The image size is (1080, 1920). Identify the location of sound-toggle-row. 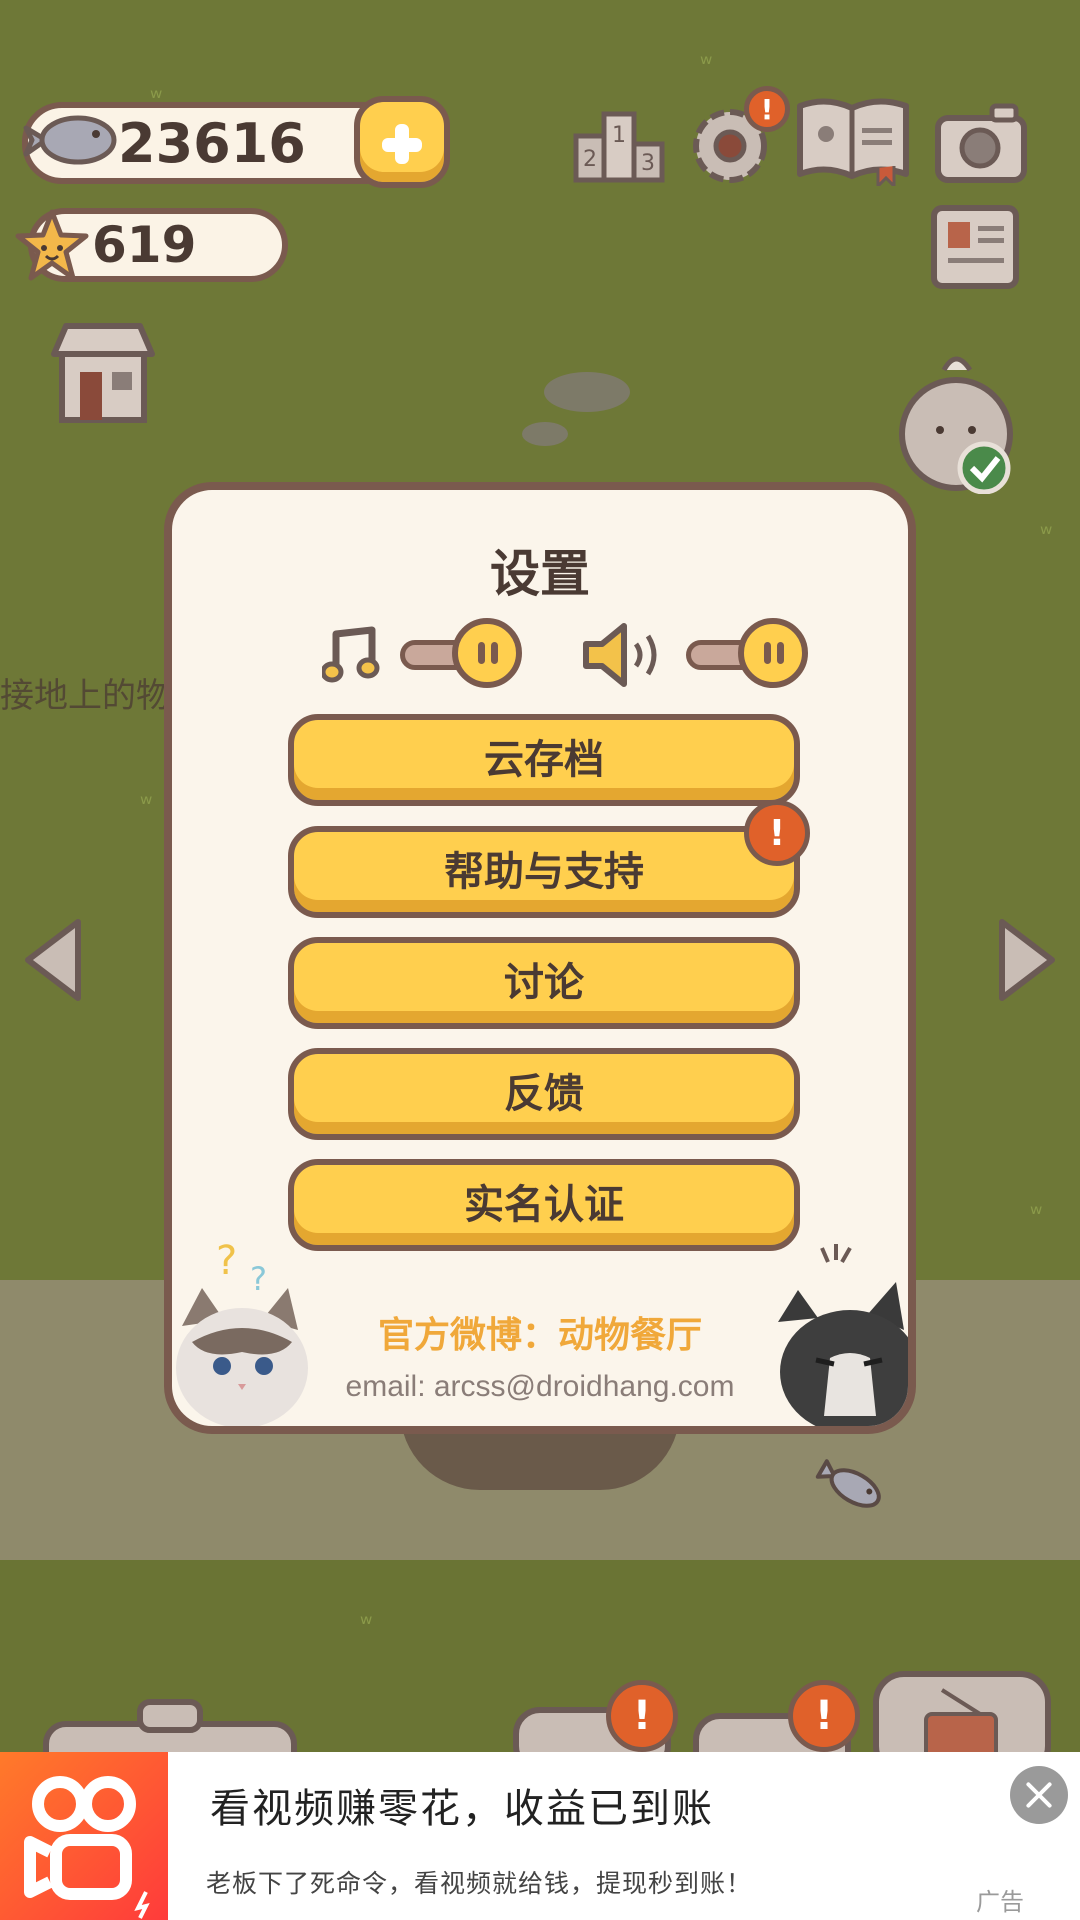
(700, 654).